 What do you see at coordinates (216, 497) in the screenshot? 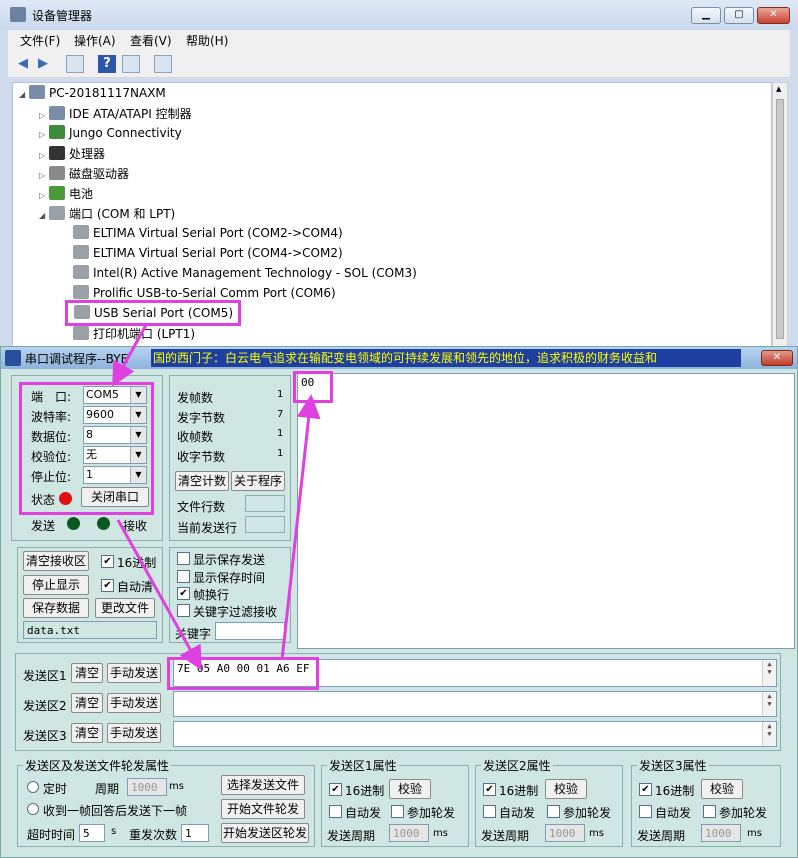
I see `annotation-arrows` at bounding box center [216, 497].